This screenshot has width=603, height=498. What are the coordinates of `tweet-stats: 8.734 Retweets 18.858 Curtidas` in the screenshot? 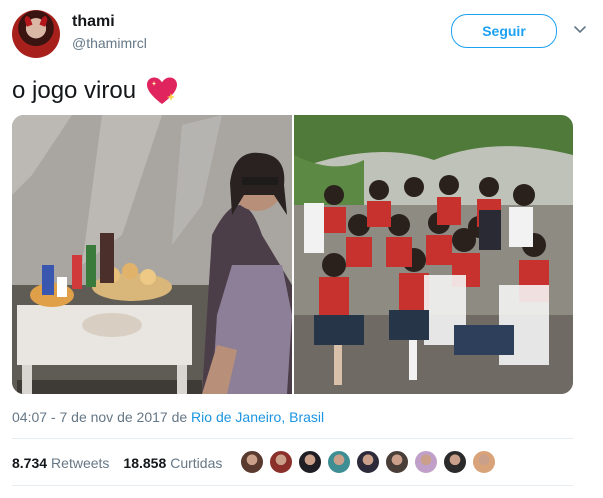 It's located at (124, 463).